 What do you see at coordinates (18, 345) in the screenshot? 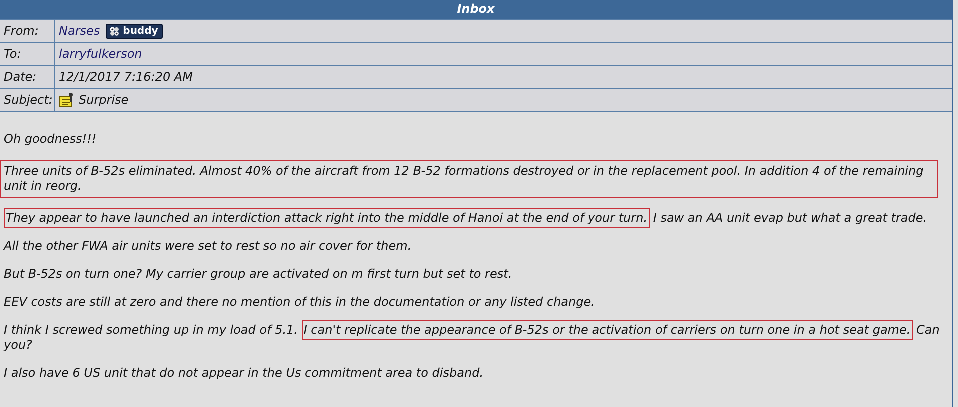
I see `message-text: you?` at bounding box center [18, 345].